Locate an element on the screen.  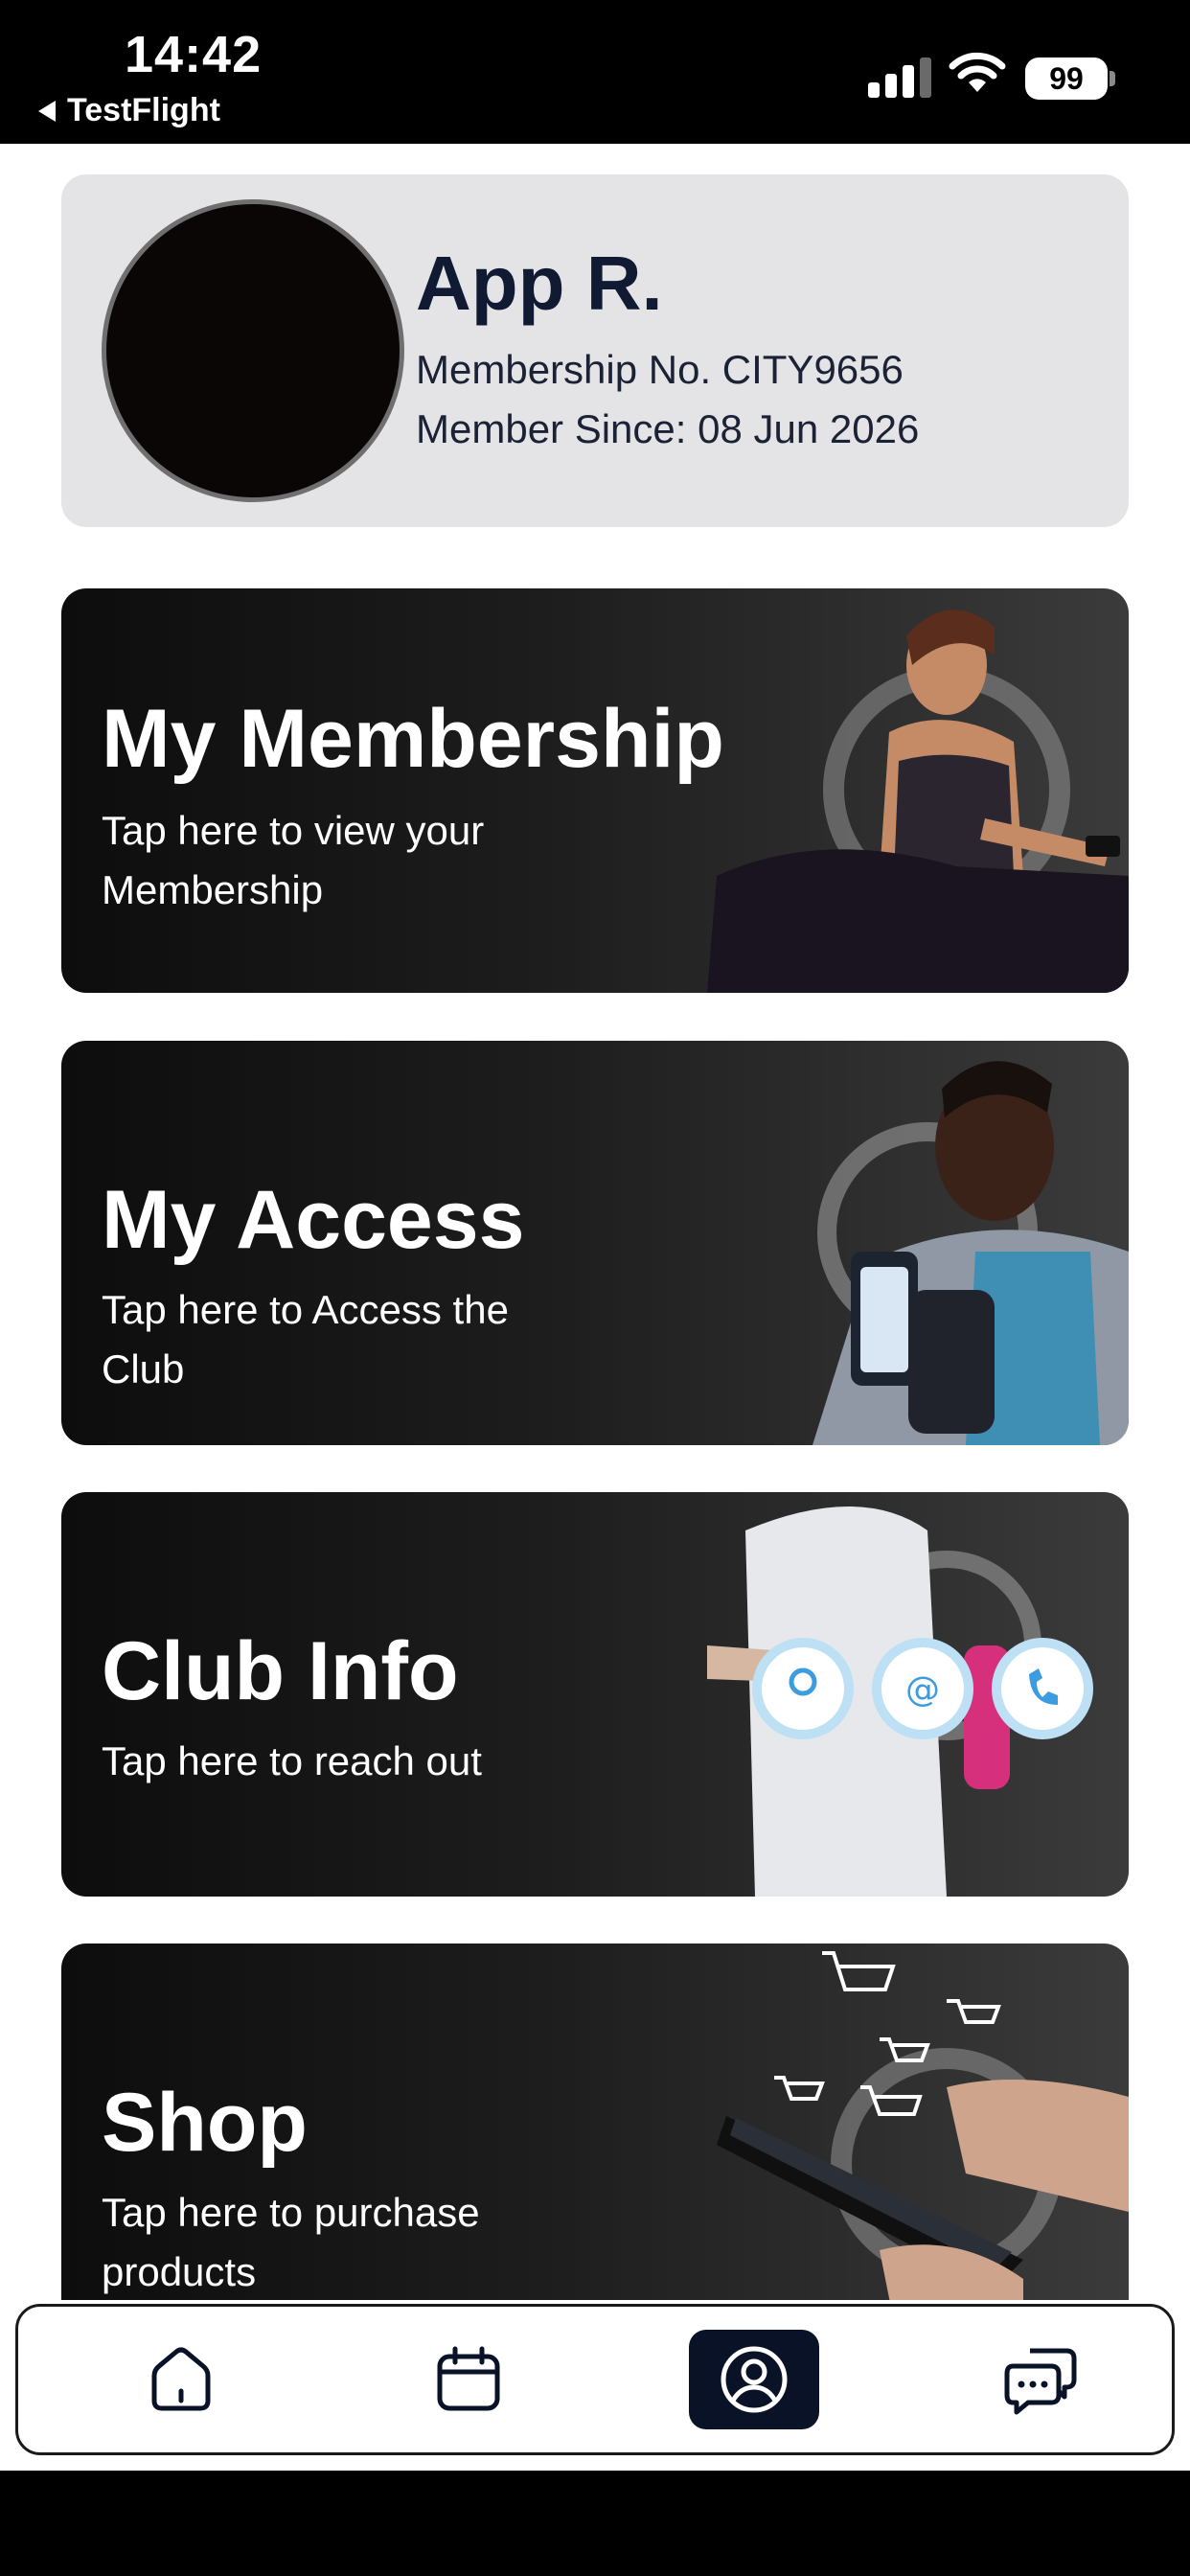
card-subtitle: Tap here to purchase products is located at coordinates (291, 2242).